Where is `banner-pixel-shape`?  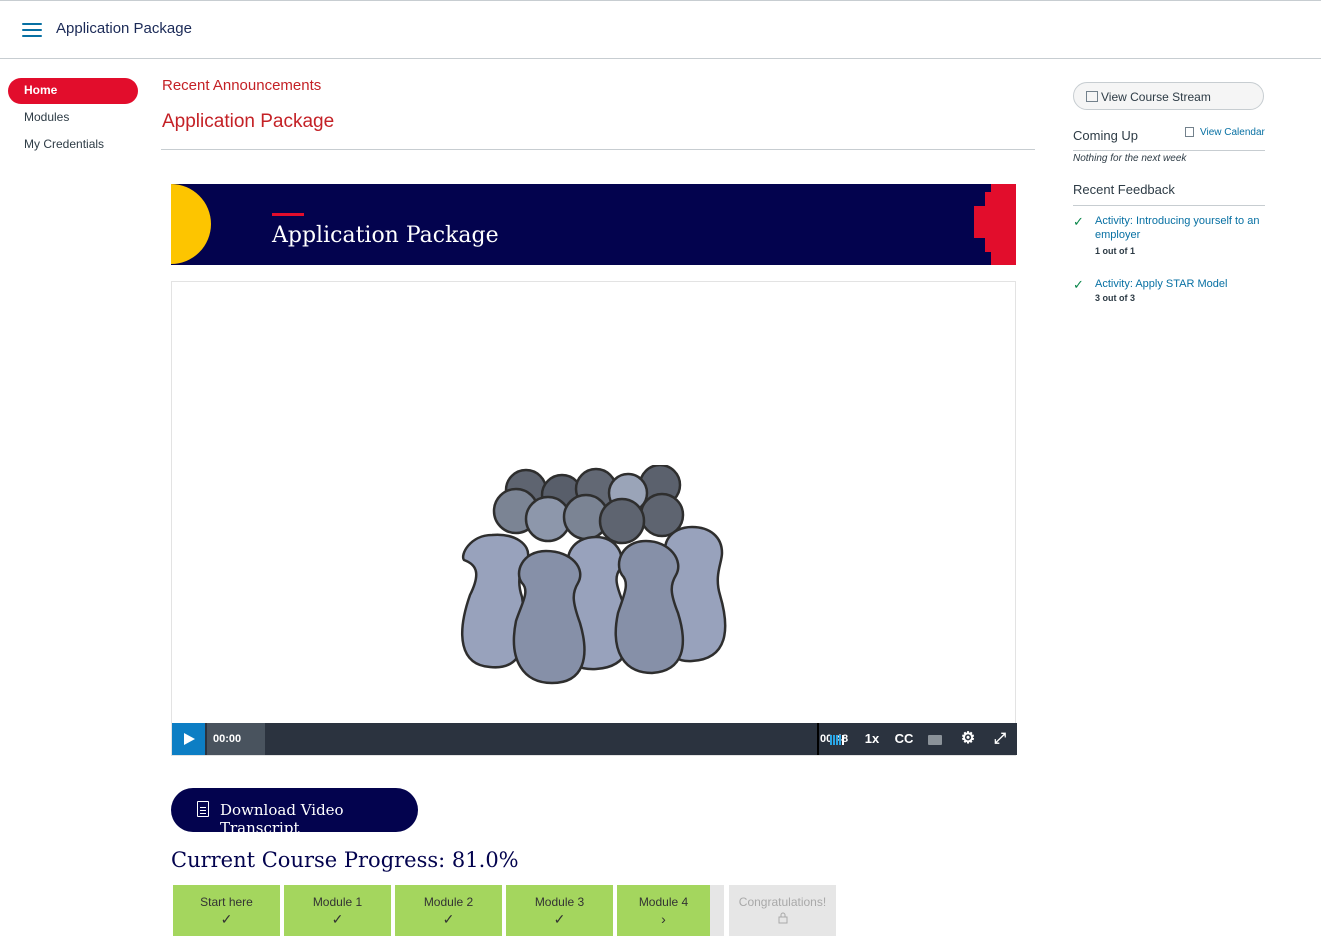 banner-pixel-shape is located at coordinates (995, 224).